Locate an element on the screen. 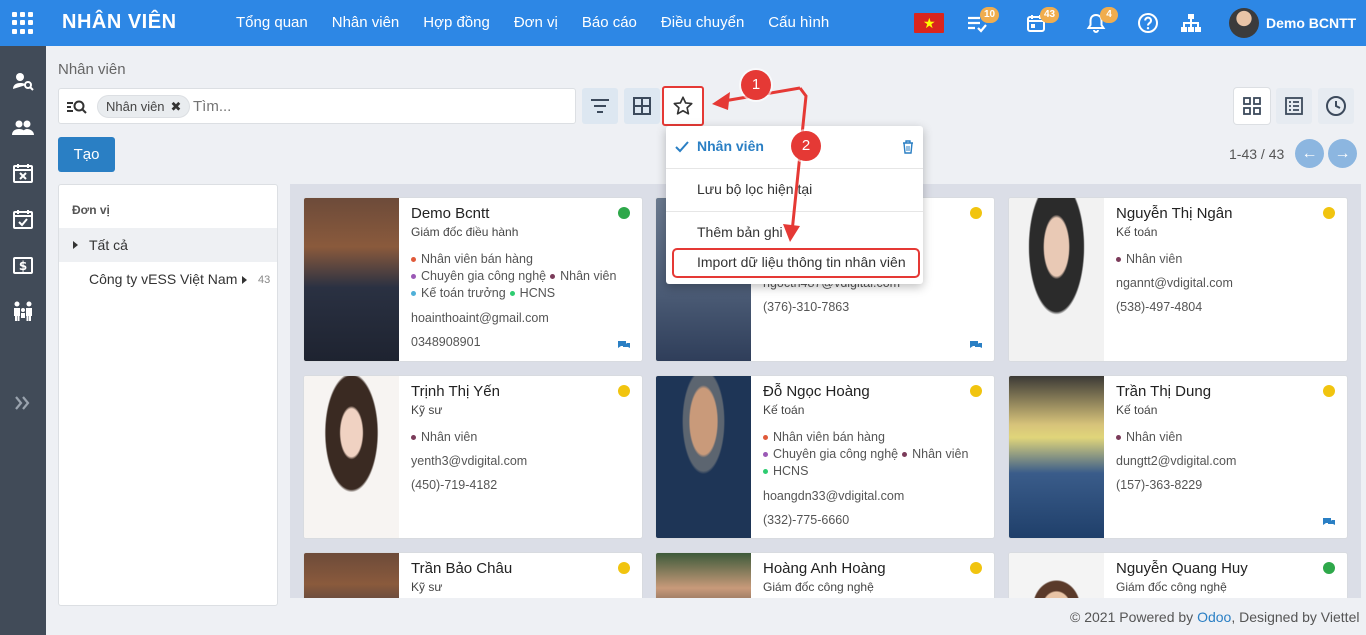 This screenshot has height=635, width=1366. odoo-link: Odoo is located at coordinates (1214, 617).